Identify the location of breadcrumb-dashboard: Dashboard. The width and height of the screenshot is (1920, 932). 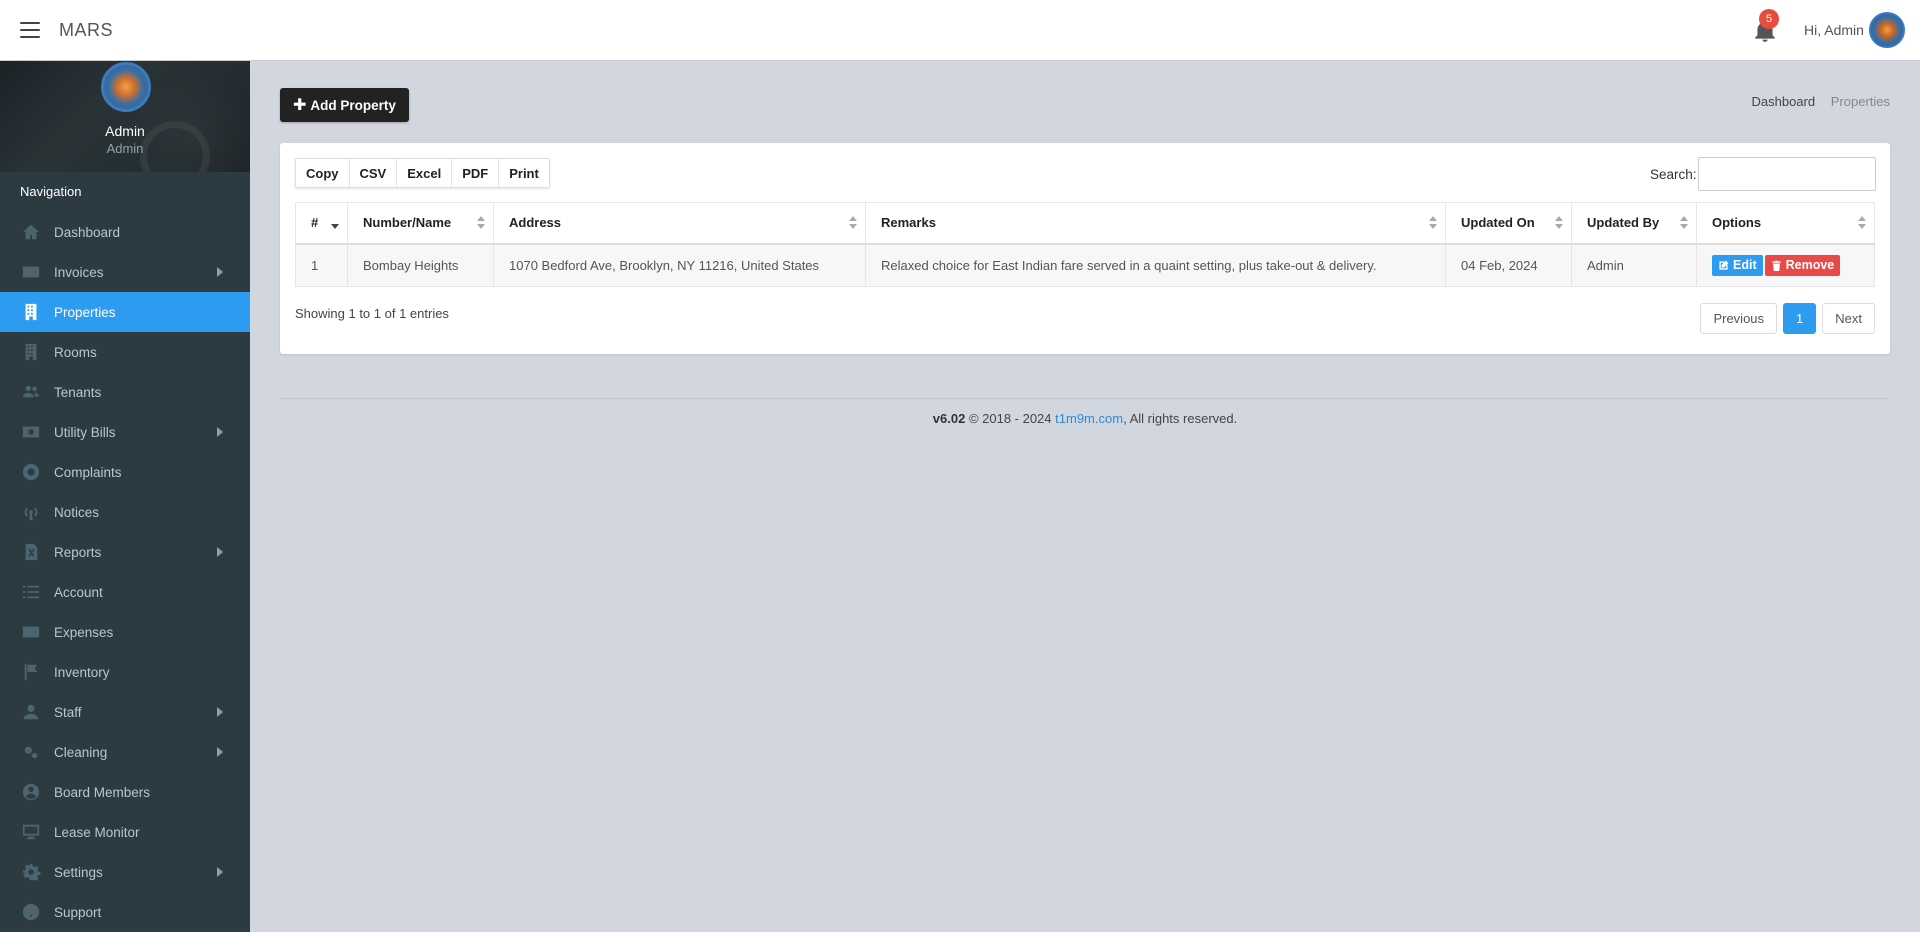
(1784, 101).